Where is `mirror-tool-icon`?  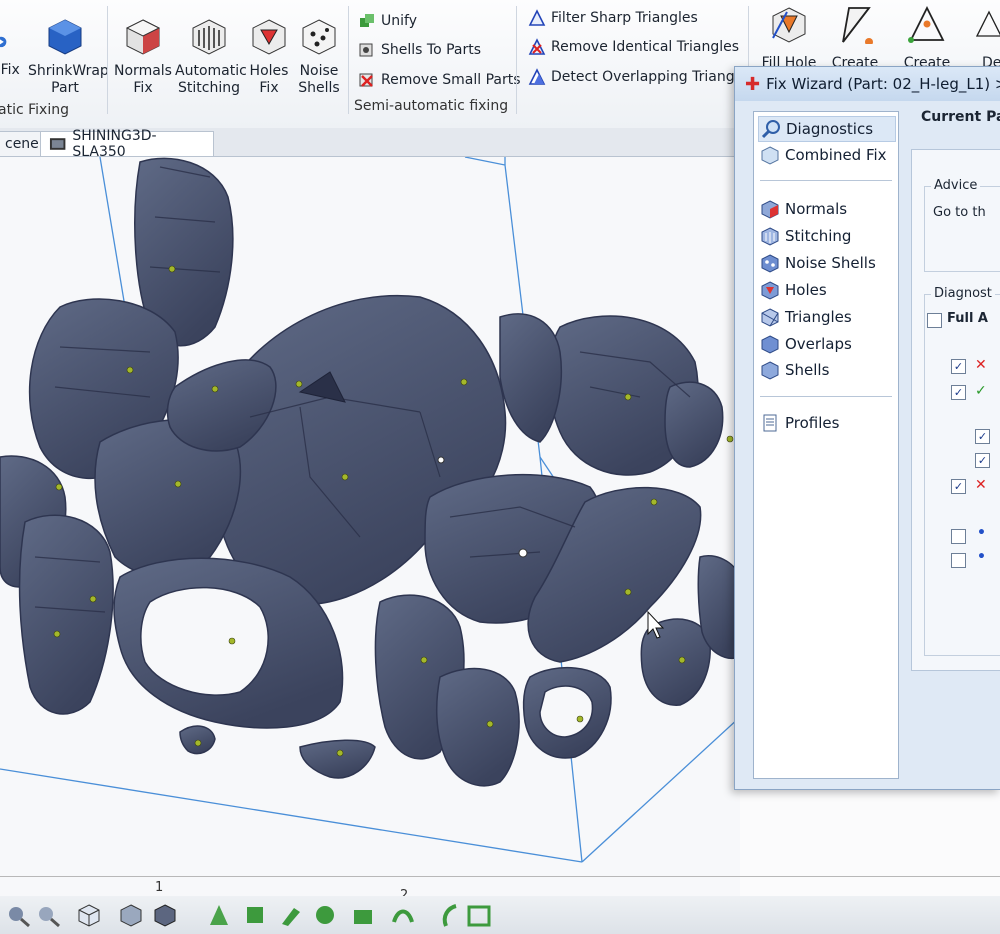
mirror-tool-icon is located at coordinates (325, 915).